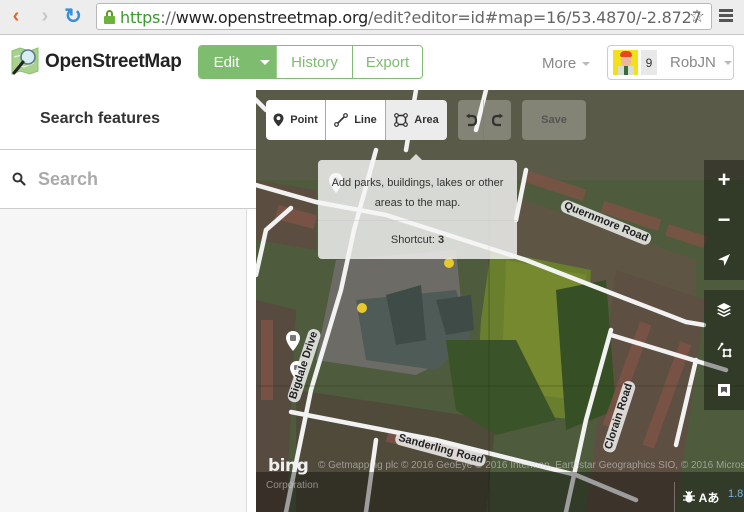 This screenshot has height=512, width=744. I want to click on reload-icon: ↻, so click(73, 16).